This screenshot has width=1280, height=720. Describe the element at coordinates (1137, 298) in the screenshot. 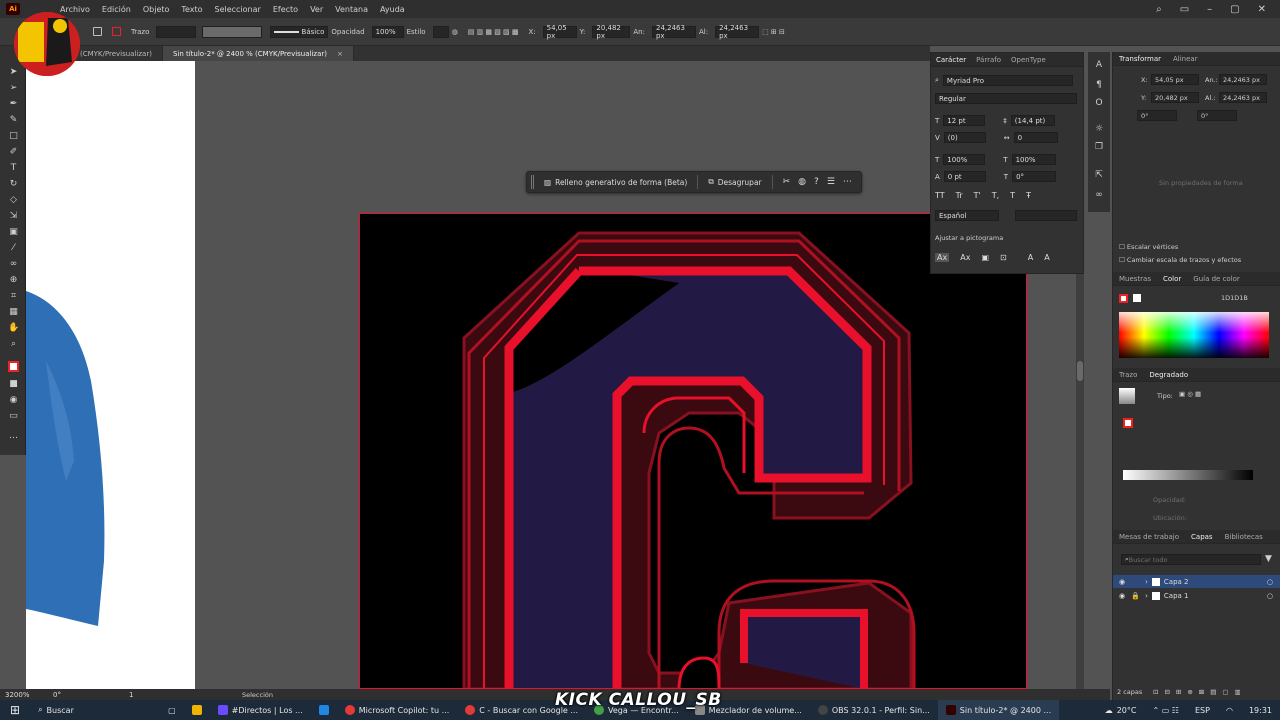

I see `white-swatch` at that location.